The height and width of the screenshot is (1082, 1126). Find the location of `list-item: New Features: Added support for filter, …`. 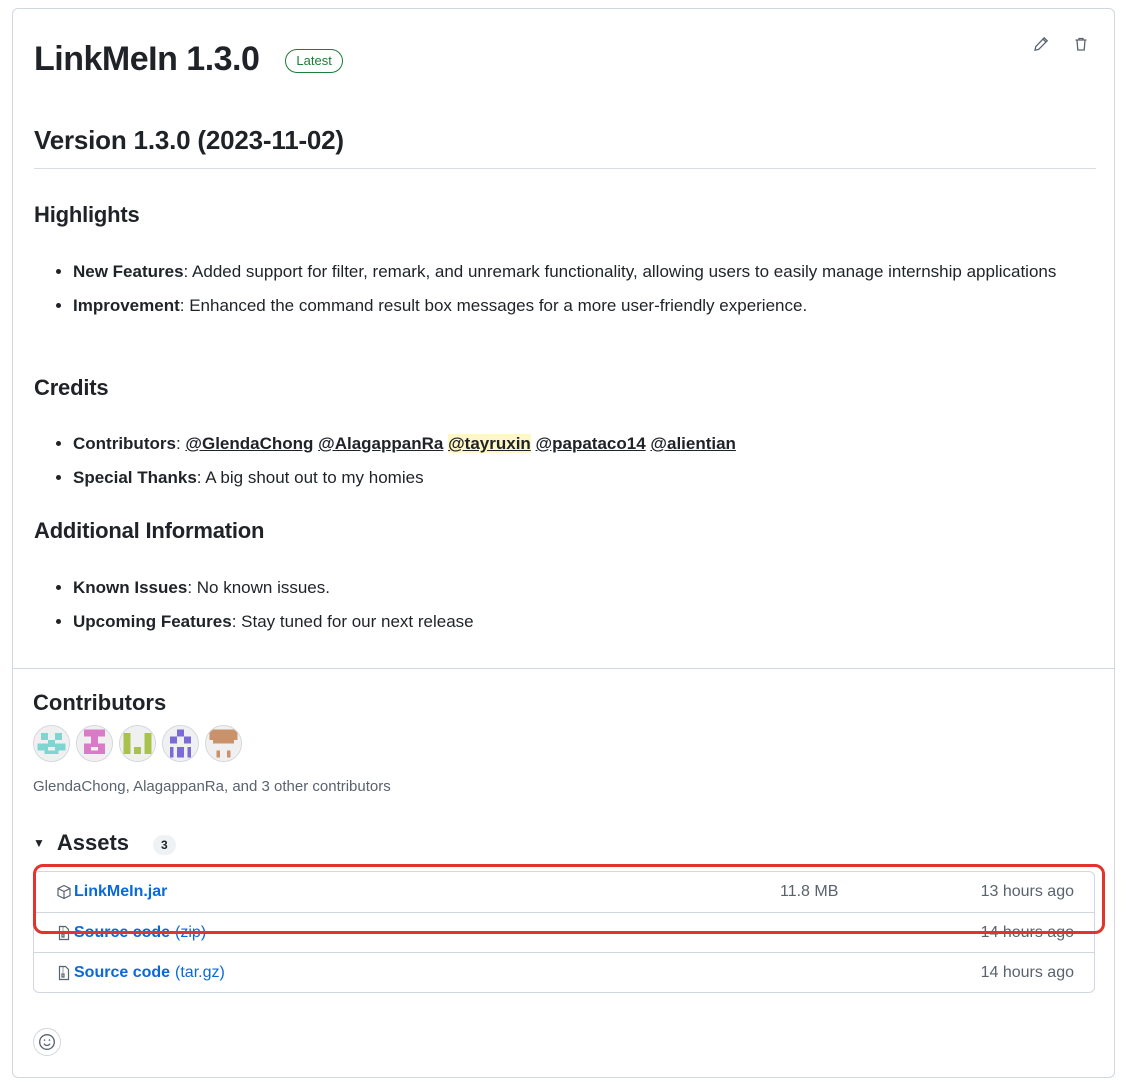

list-item: New Features: Added support for filter, … is located at coordinates (568, 272).